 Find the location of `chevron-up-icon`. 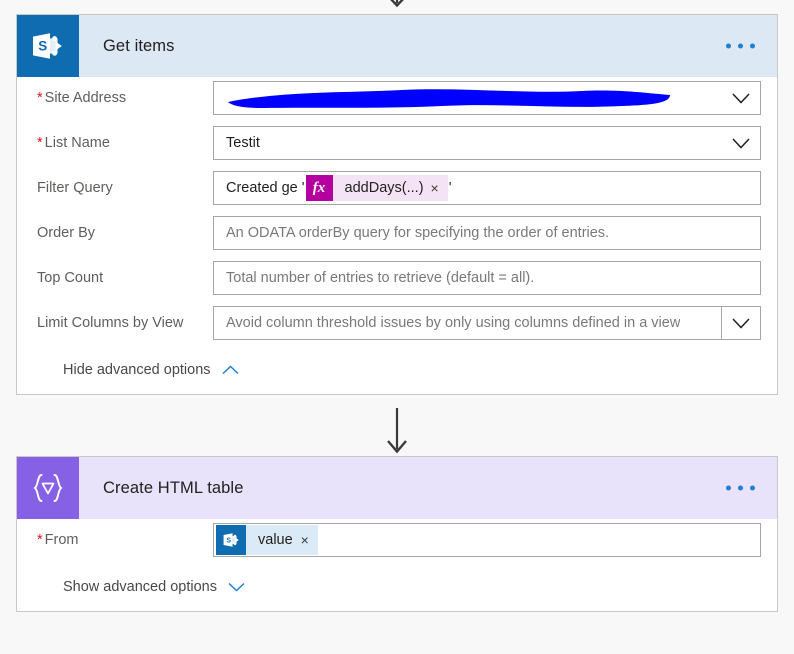

chevron-up-icon is located at coordinates (230, 370).